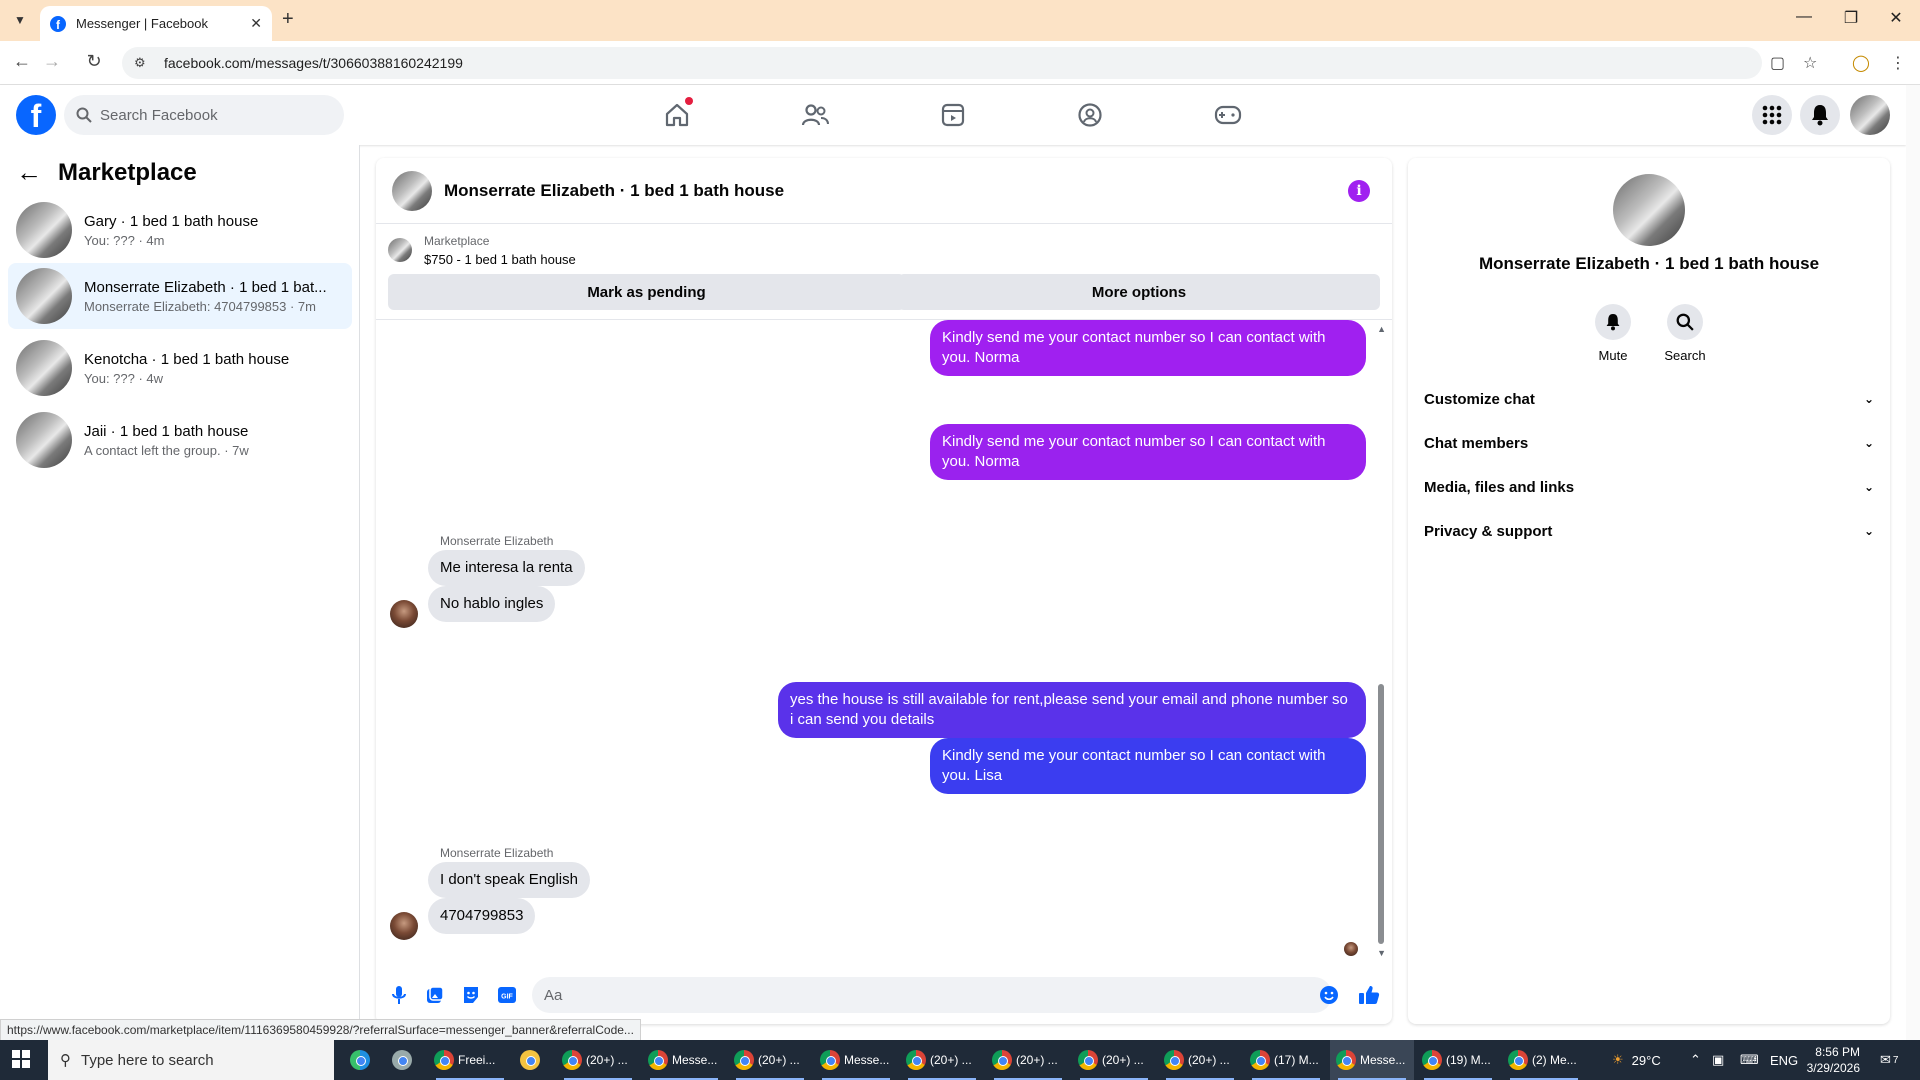 This screenshot has width=1920, height=1080. I want to click on conversation-item: Gary · 1 bed 1 bath house You: ??? · 4m, so click(180, 230).